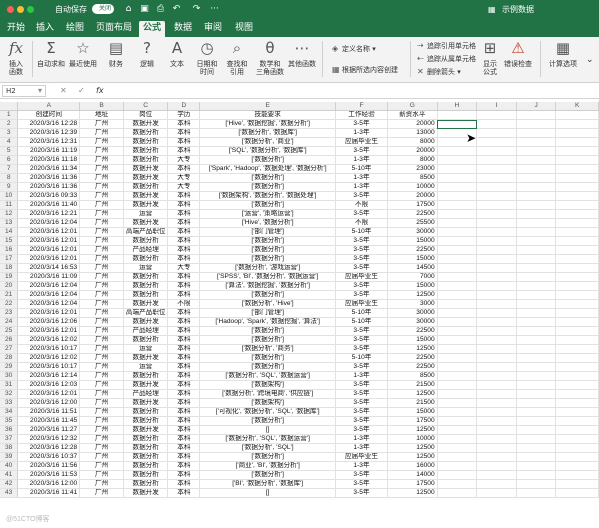 Image resolution: width=599 pixels, height=528 pixels. I want to click on cell-H6, so click(457, 160).